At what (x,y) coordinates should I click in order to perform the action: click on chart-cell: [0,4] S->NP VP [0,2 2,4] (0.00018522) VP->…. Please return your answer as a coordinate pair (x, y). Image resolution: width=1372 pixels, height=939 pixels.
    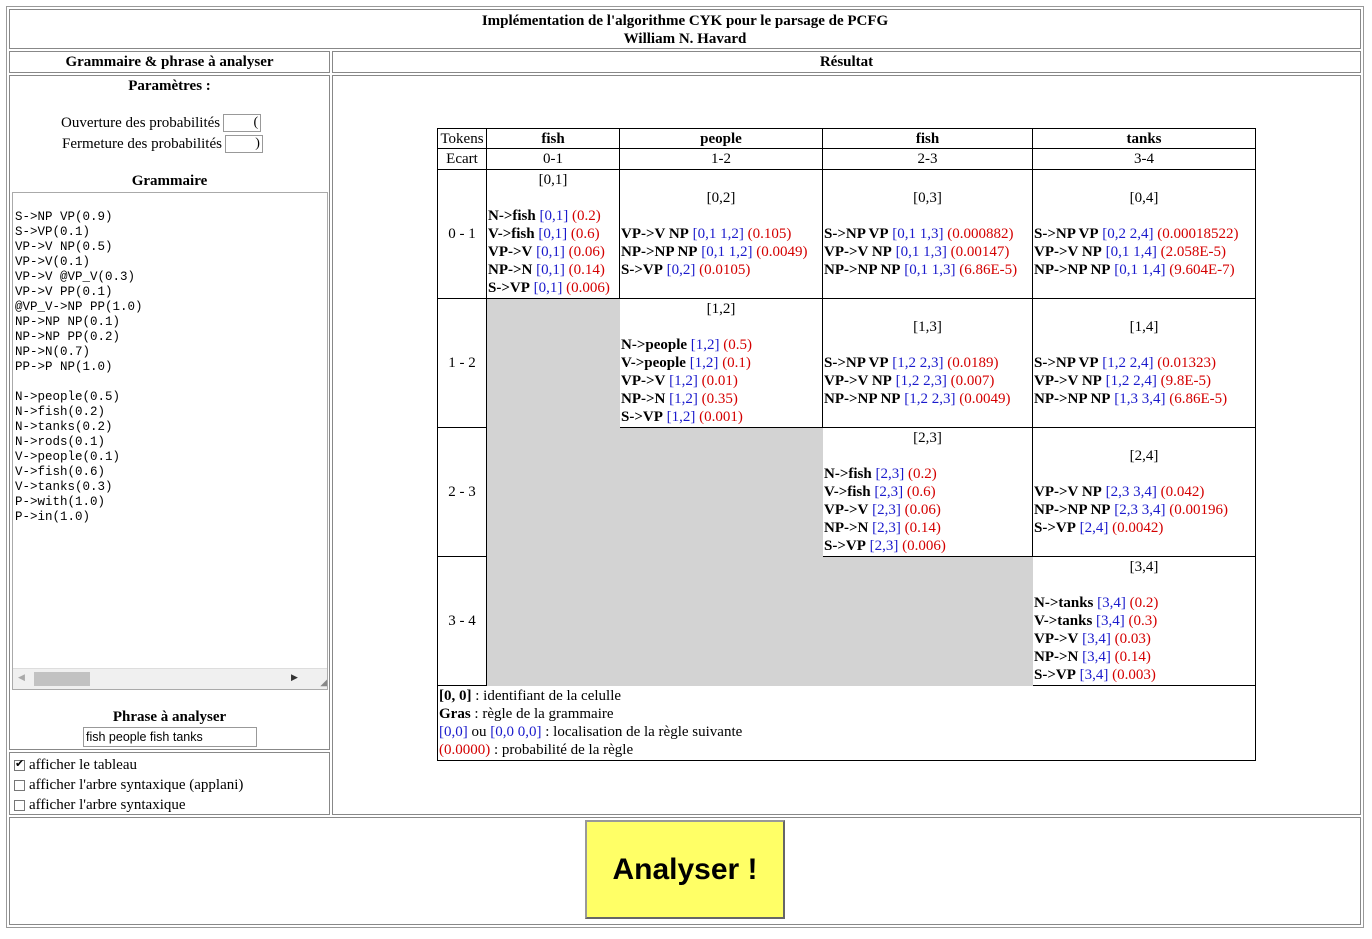
    Looking at the image, I should click on (1144, 234).